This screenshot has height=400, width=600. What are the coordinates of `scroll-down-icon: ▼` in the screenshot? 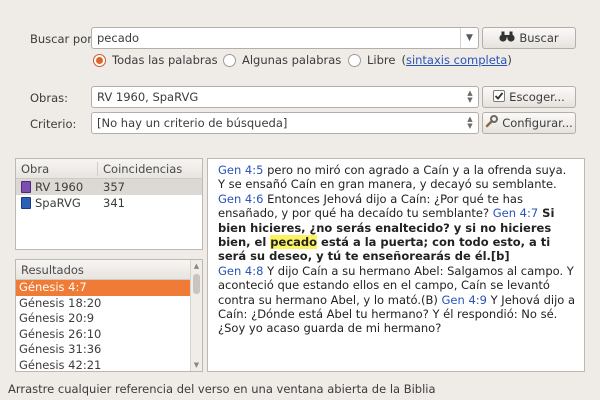 It's located at (196, 365).